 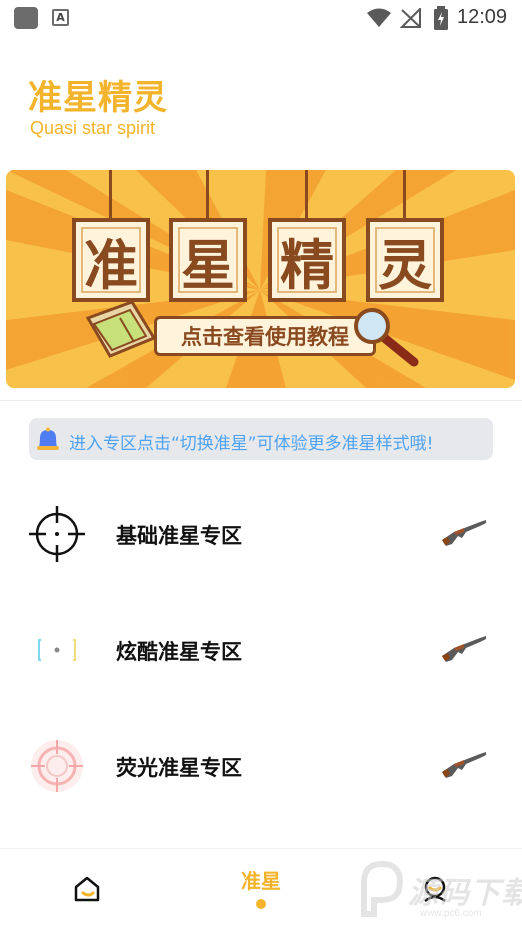 I want to click on tip-banner: 进入专区点击“切换准星”可体验更多准星样式哦!, so click(x=261, y=439).